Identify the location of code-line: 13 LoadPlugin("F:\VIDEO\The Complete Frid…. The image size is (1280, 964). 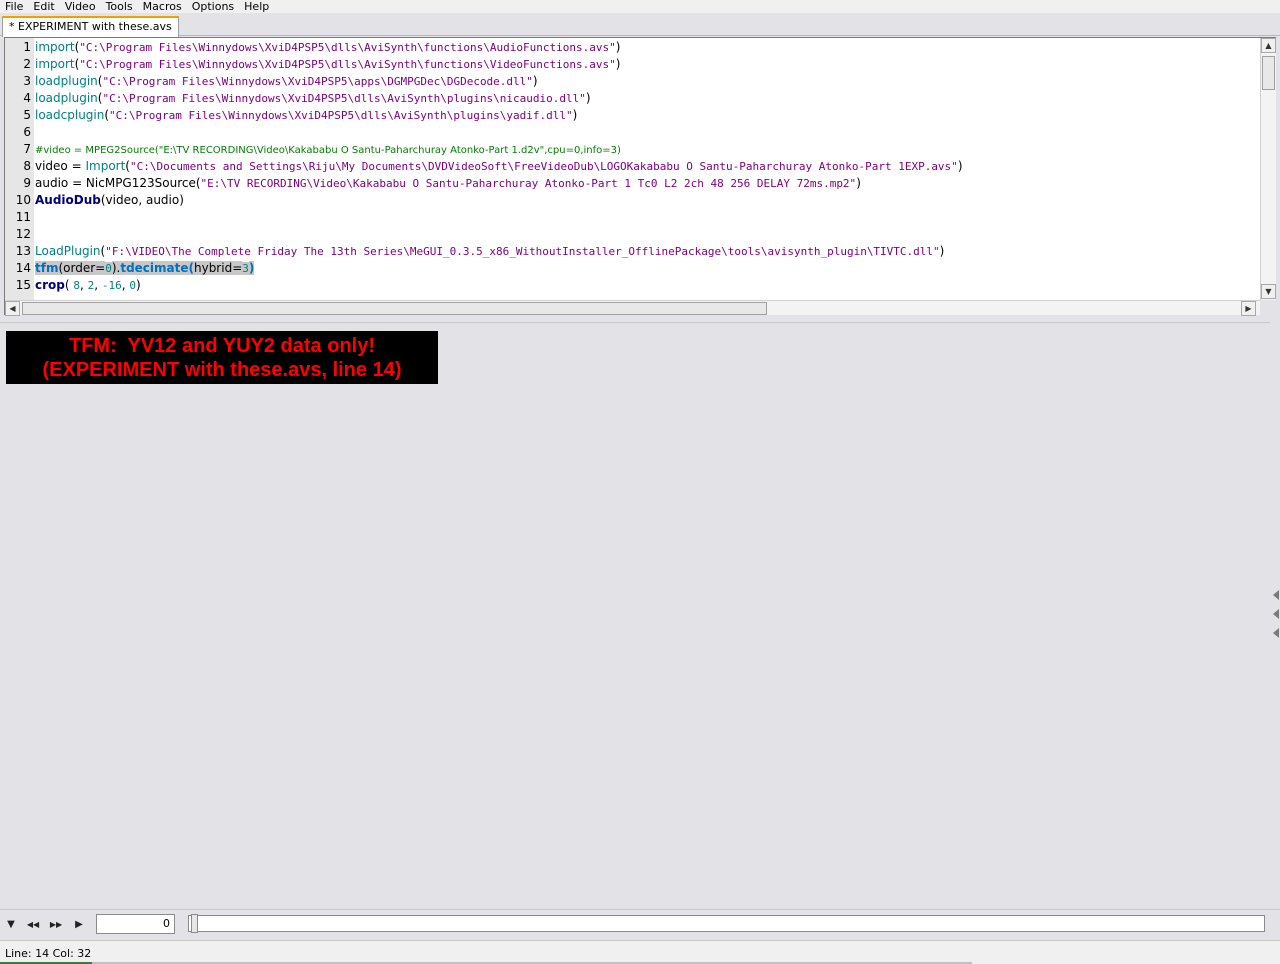
(632, 251).